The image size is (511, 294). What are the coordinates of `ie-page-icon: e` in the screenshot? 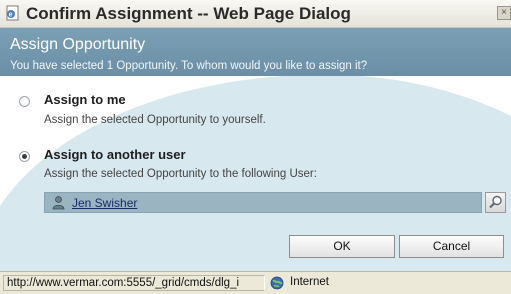 It's located at (12, 13).